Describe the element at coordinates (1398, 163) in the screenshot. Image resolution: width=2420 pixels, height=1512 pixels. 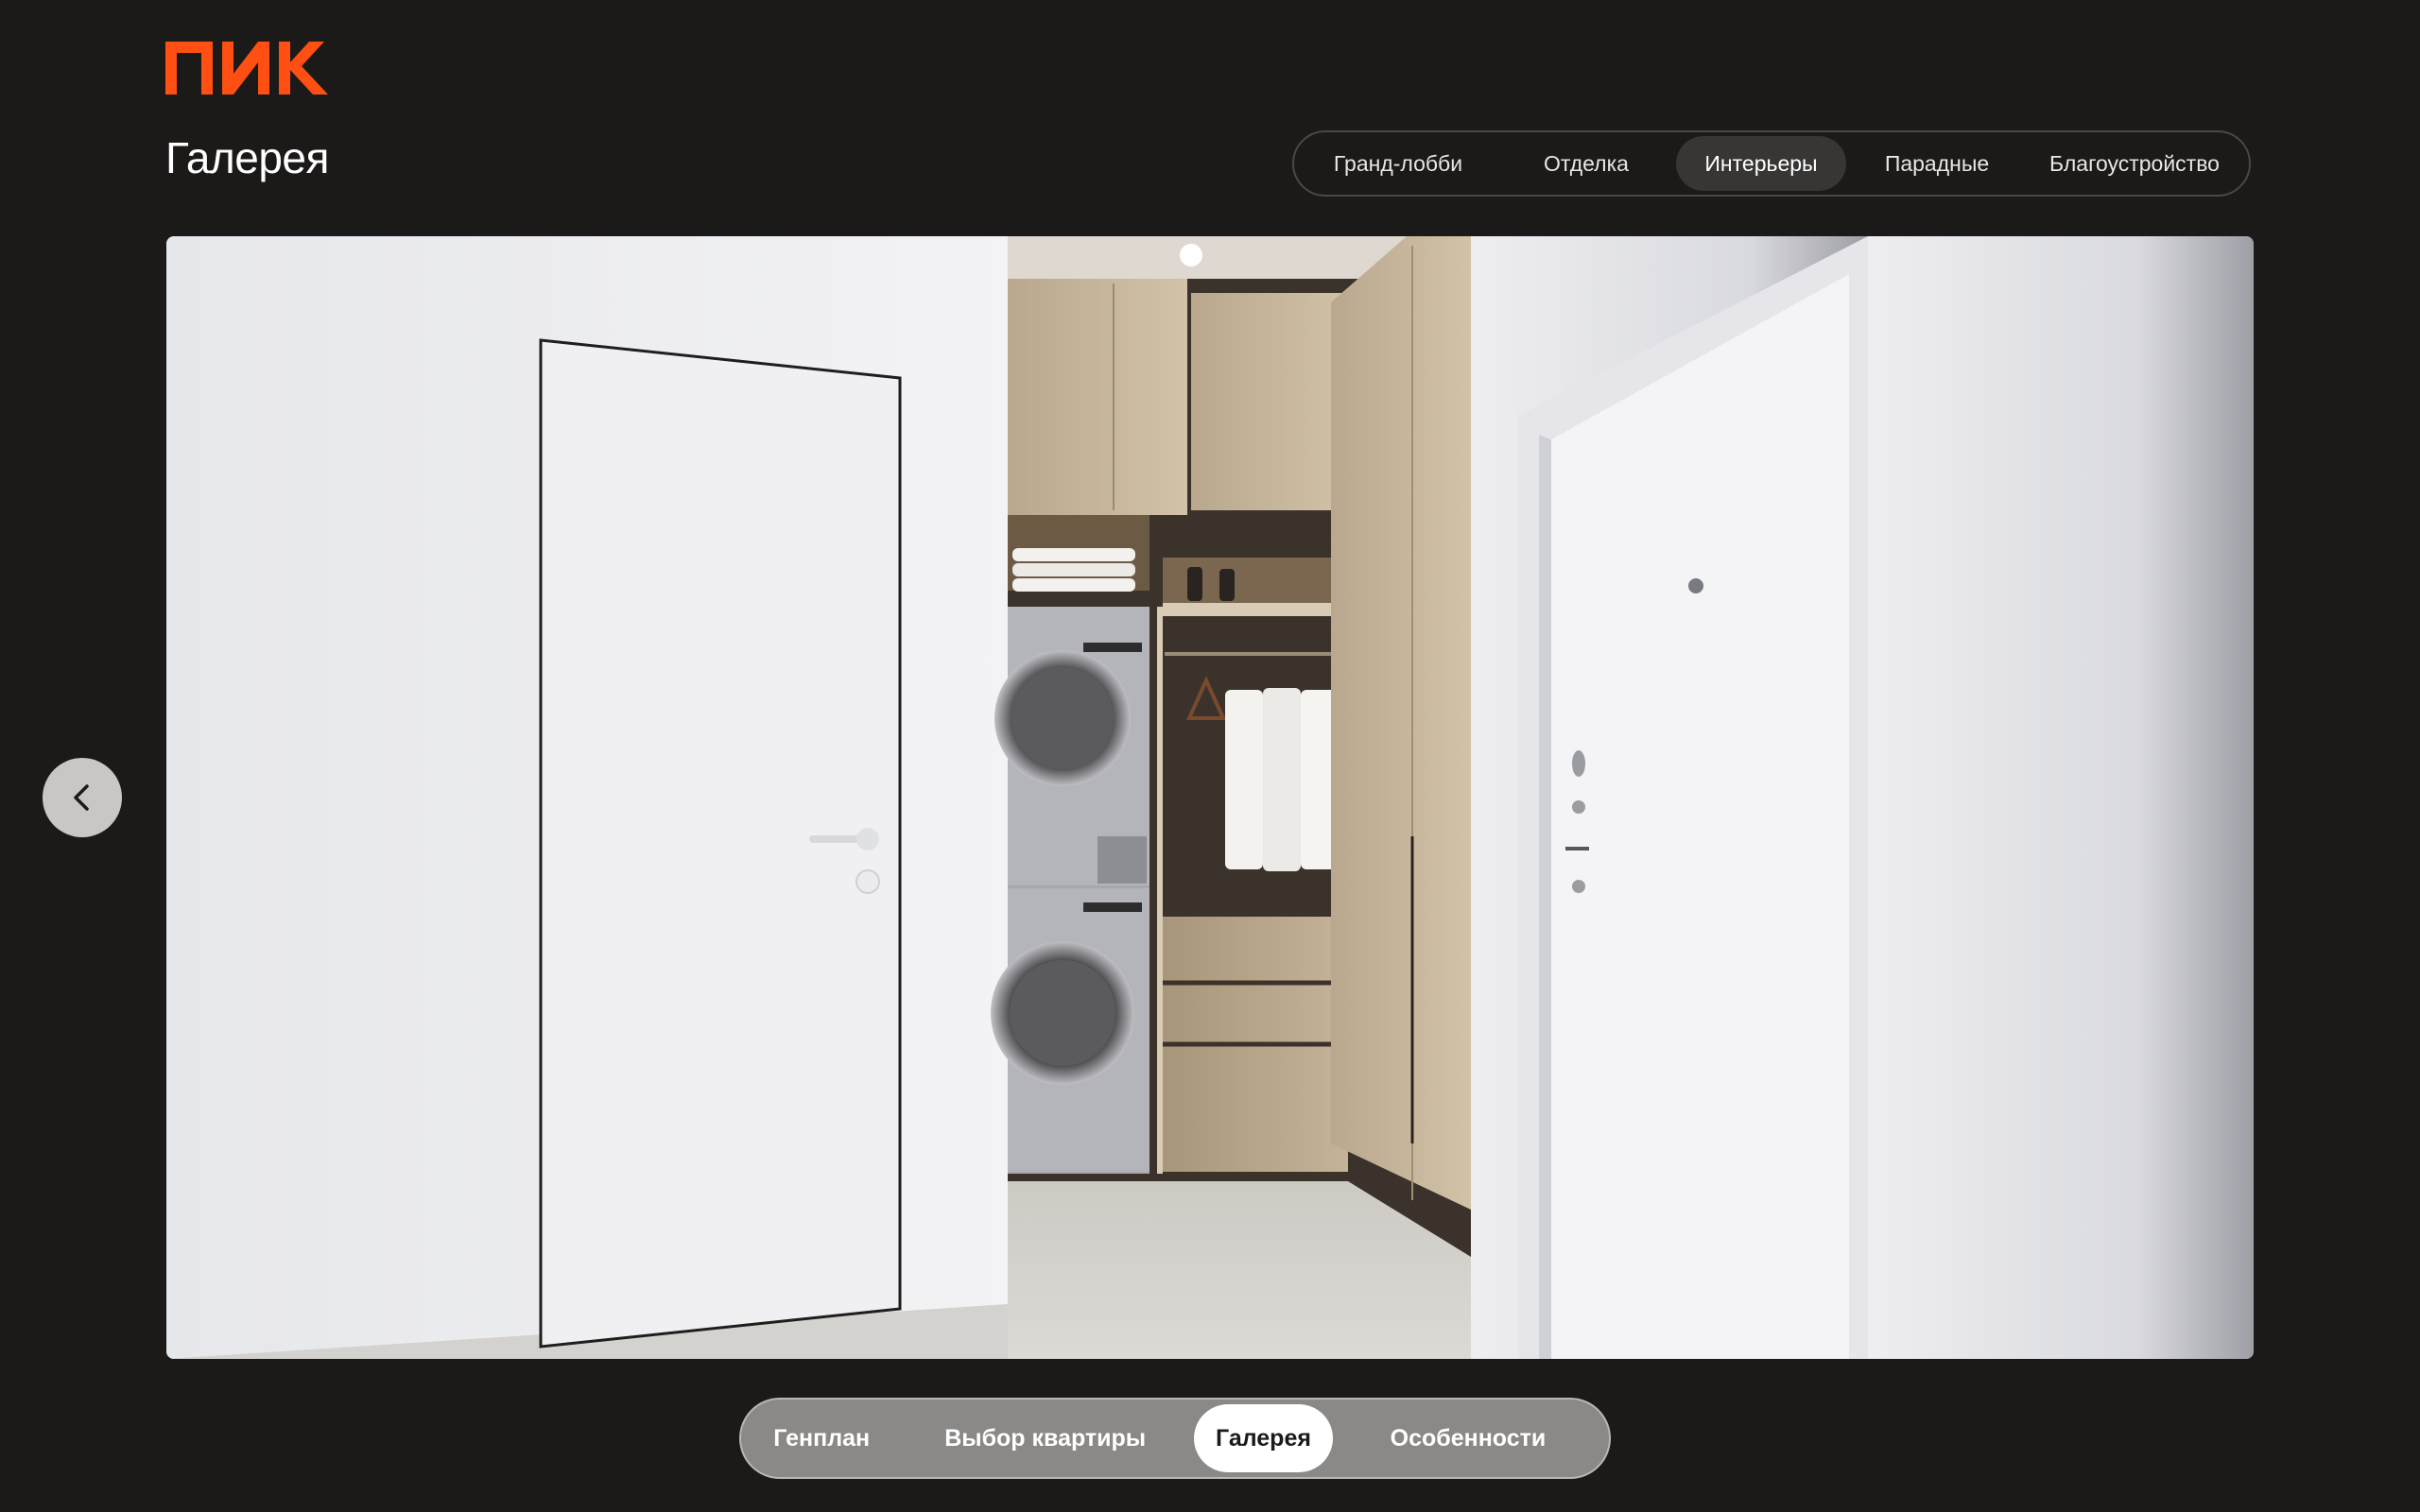
I see `tab-grand-lobby: Гранд-лобби` at that location.